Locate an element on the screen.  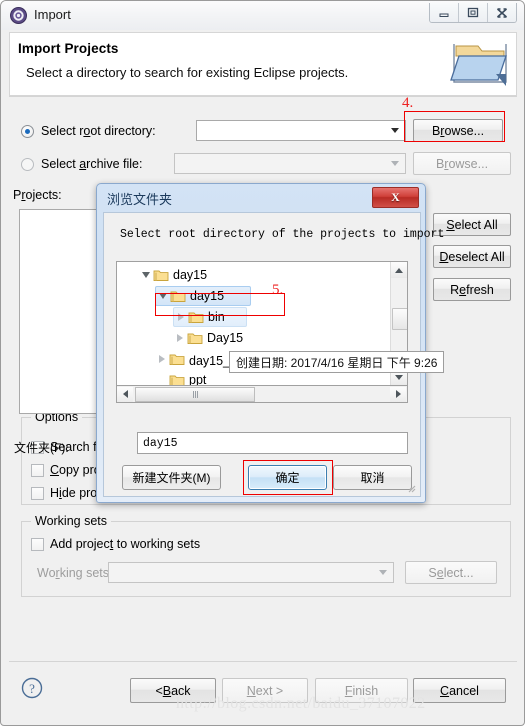
working-sets-legend: Working sets is located at coordinates (71, 521).